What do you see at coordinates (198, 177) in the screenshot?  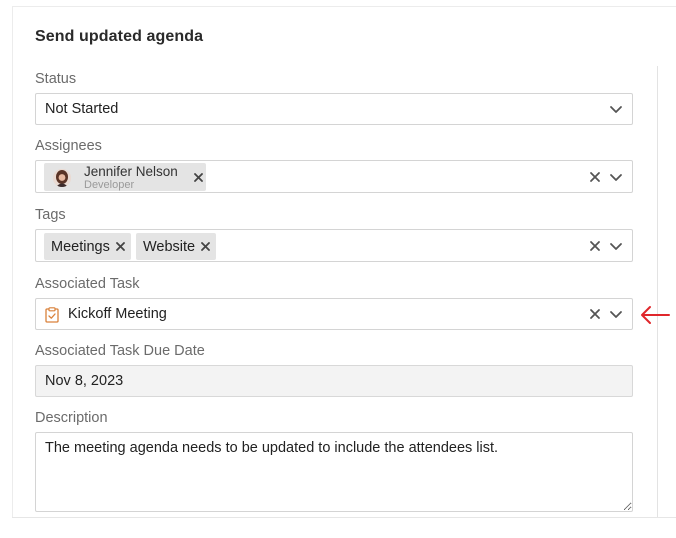 I see `remove-assignee-icon` at bounding box center [198, 177].